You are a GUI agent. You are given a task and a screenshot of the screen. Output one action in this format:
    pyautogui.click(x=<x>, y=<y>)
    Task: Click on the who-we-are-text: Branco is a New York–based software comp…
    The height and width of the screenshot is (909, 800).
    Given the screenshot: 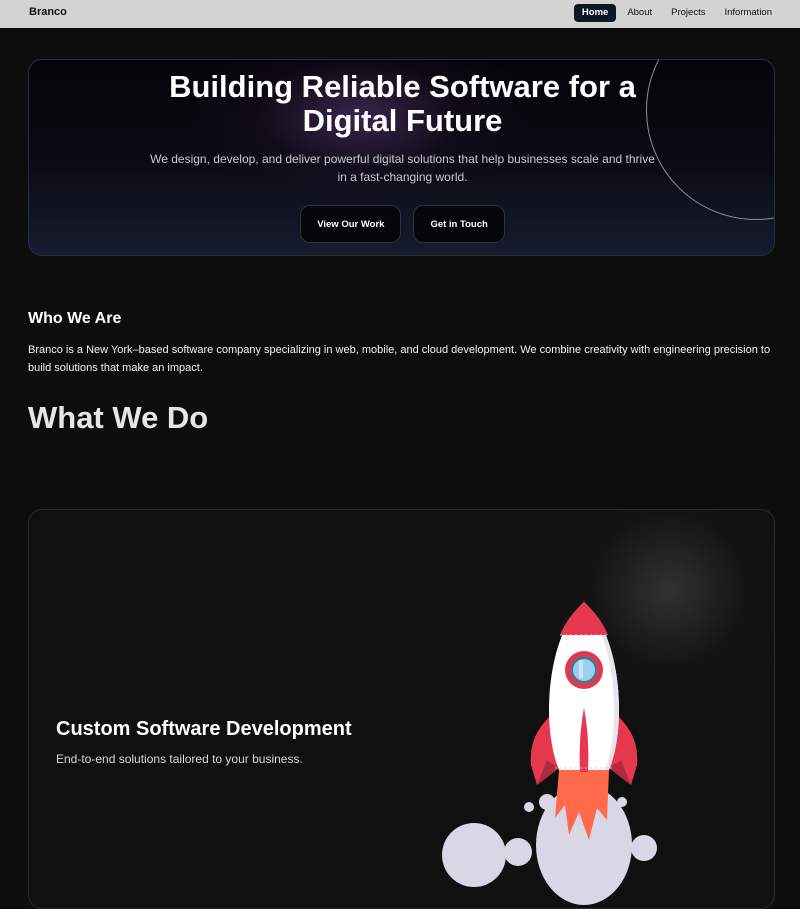 What is the action you would take?
    pyautogui.click(x=399, y=359)
    